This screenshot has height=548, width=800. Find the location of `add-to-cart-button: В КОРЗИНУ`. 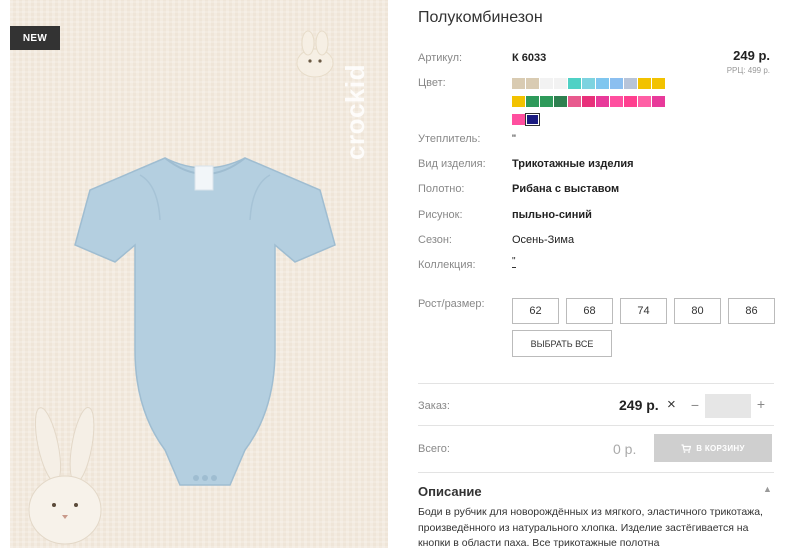

add-to-cart-button: В КОРЗИНУ is located at coordinates (713, 448).